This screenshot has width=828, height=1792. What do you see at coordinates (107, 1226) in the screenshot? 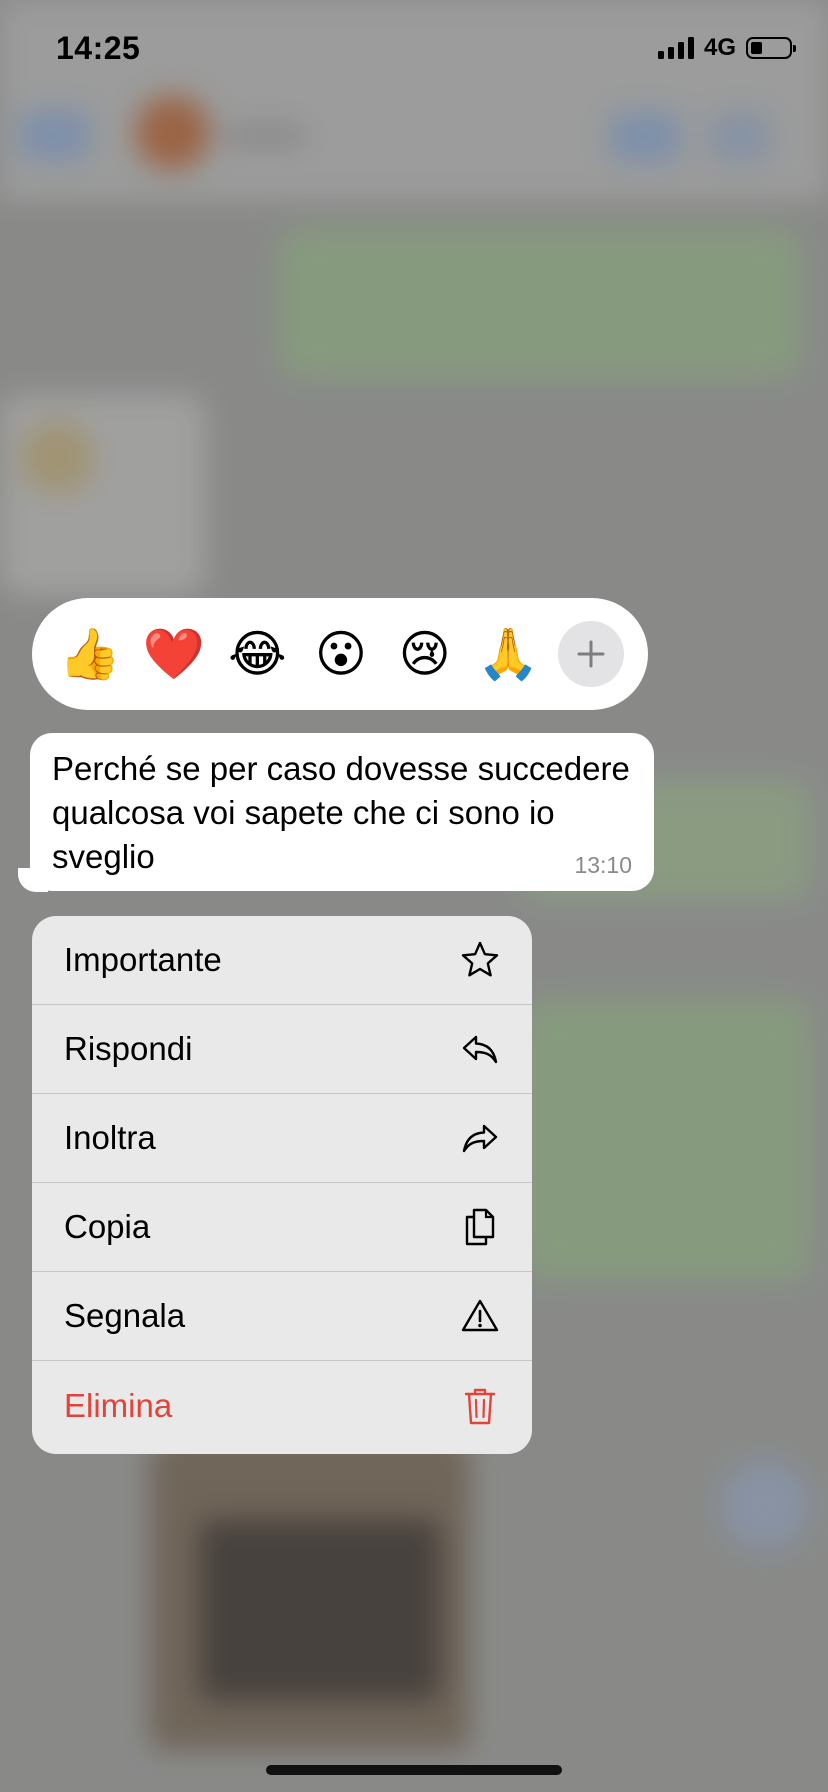
I see `menu-item-label: Copia` at bounding box center [107, 1226].